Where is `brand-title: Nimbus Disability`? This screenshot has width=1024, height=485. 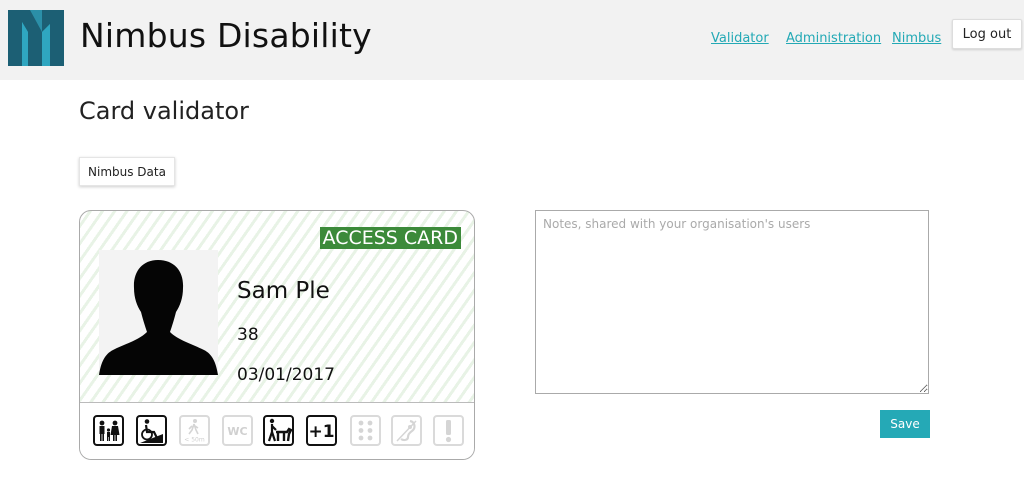
brand-title: Nimbus Disability is located at coordinates (226, 35).